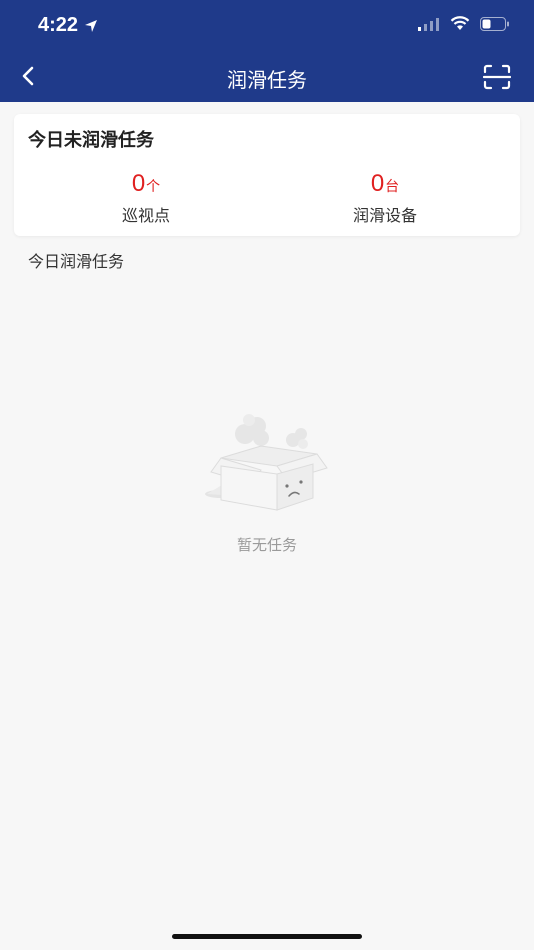 This screenshot has width=534, height=950. Describe the element at coordinates (267, 936) in the screenshot. I see `home-indicator` at that location.